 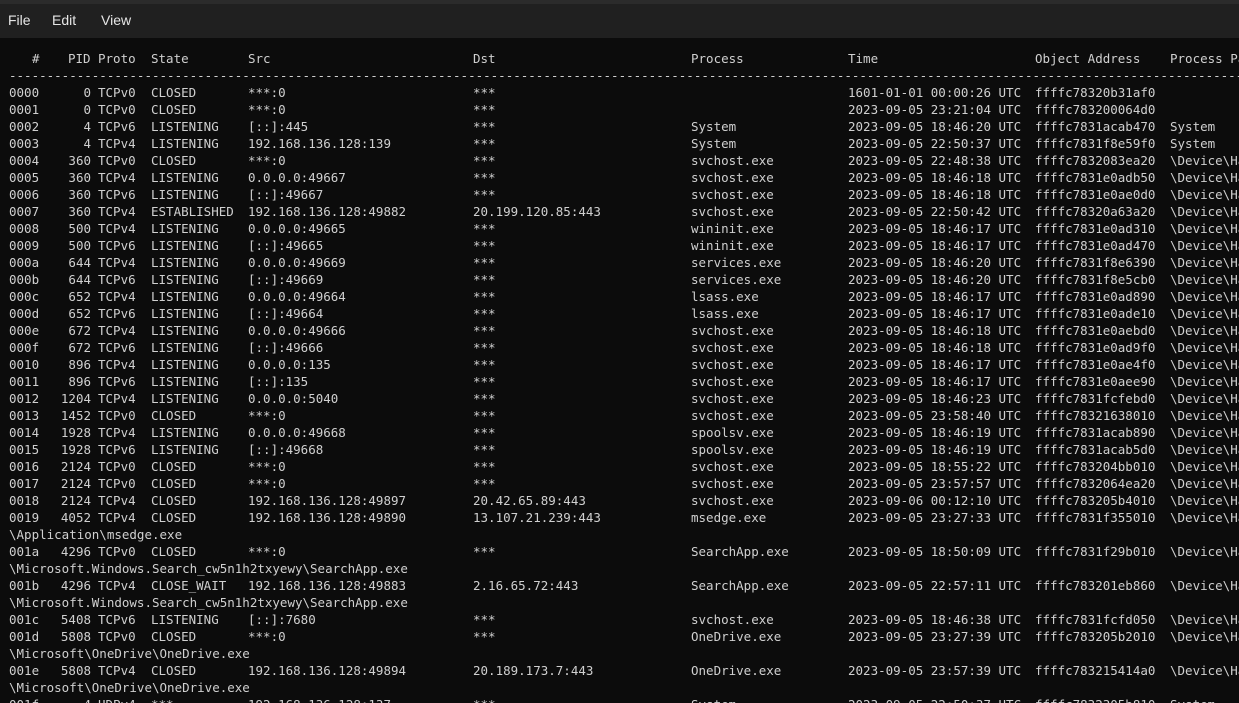 I want to click on cell-num: 0015, so click(x=24, y=449).